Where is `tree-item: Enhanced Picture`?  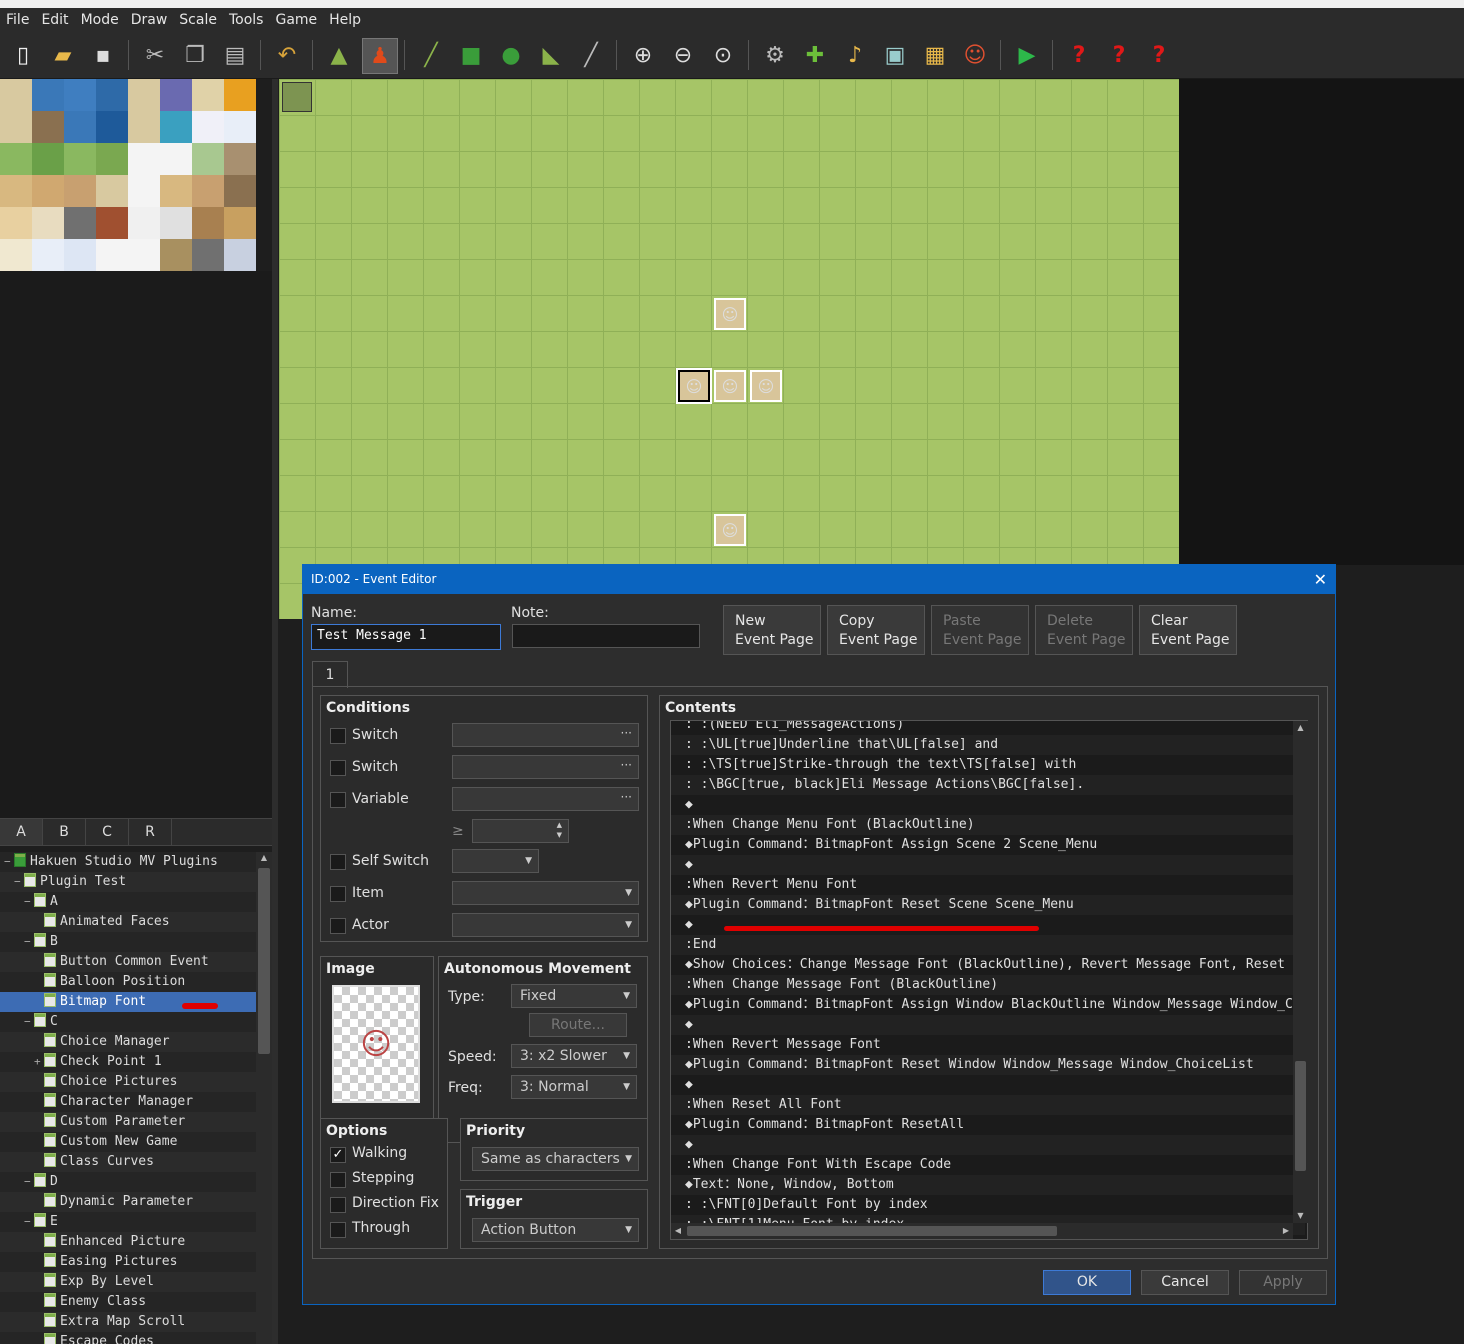 tree-item: Enhanced Picture is located at coordinates (128, 1242).